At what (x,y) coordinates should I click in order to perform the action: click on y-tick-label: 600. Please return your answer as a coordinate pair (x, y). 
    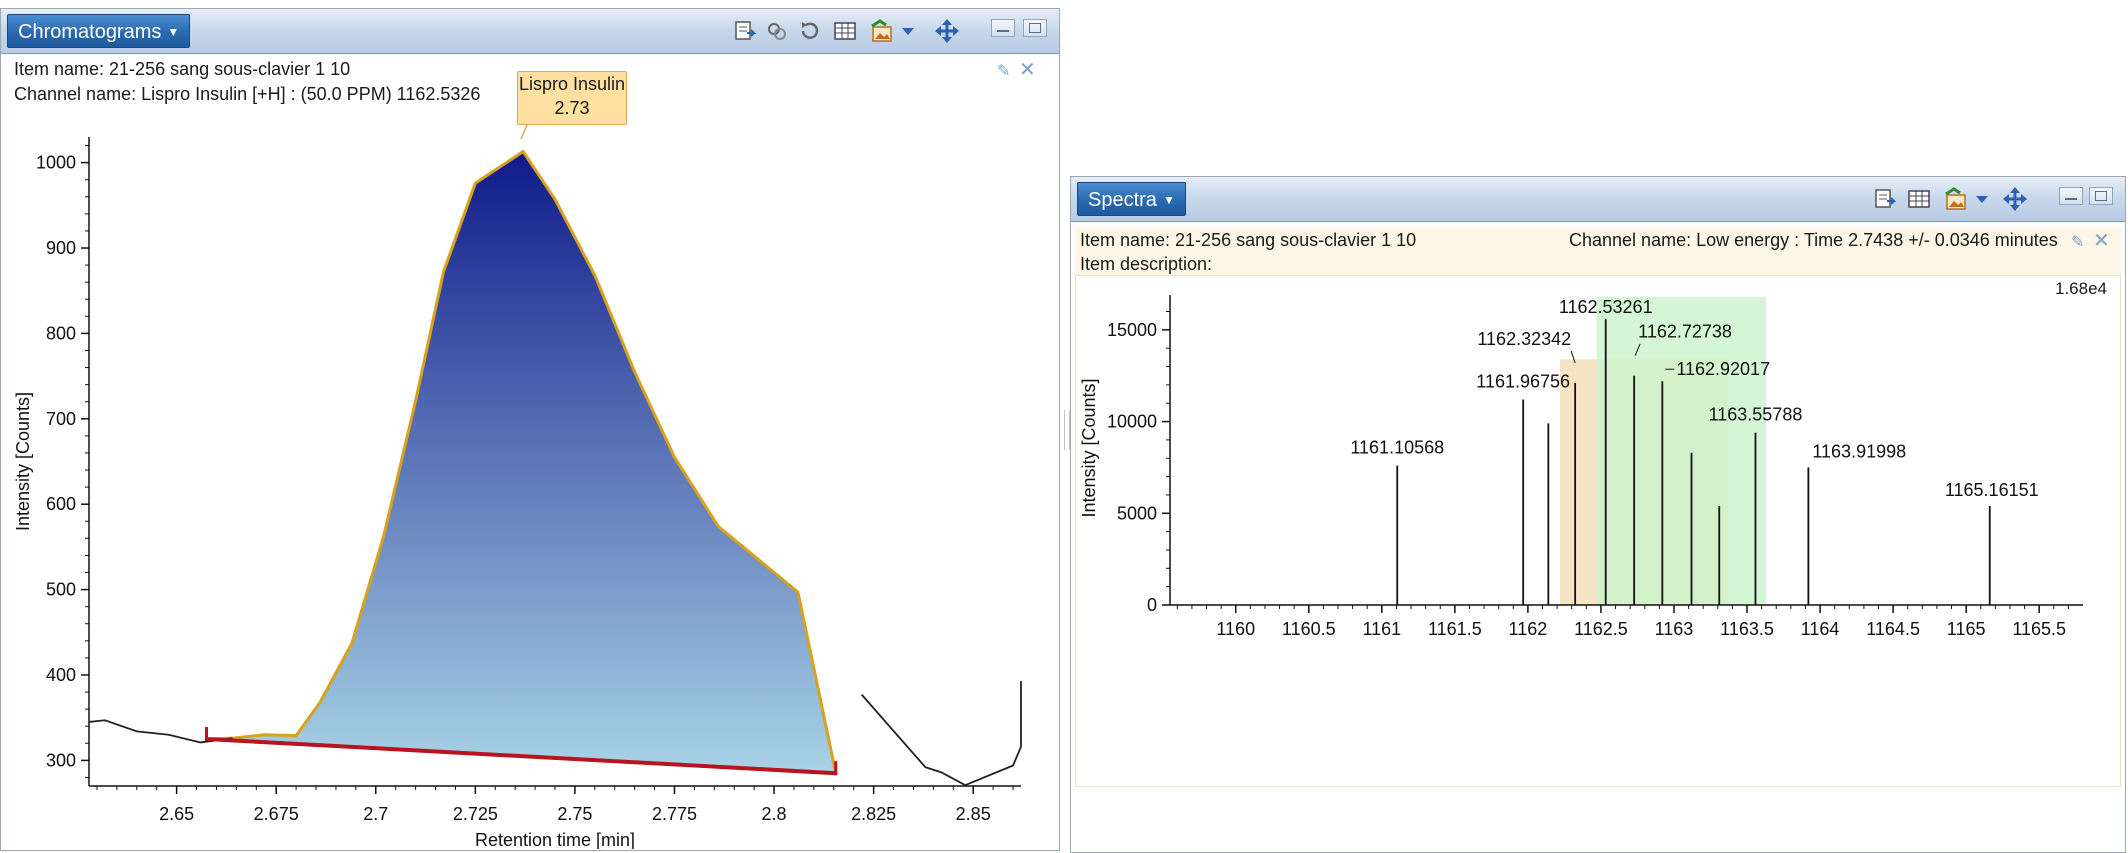
    Looking at the image, I should click on (61, 504).